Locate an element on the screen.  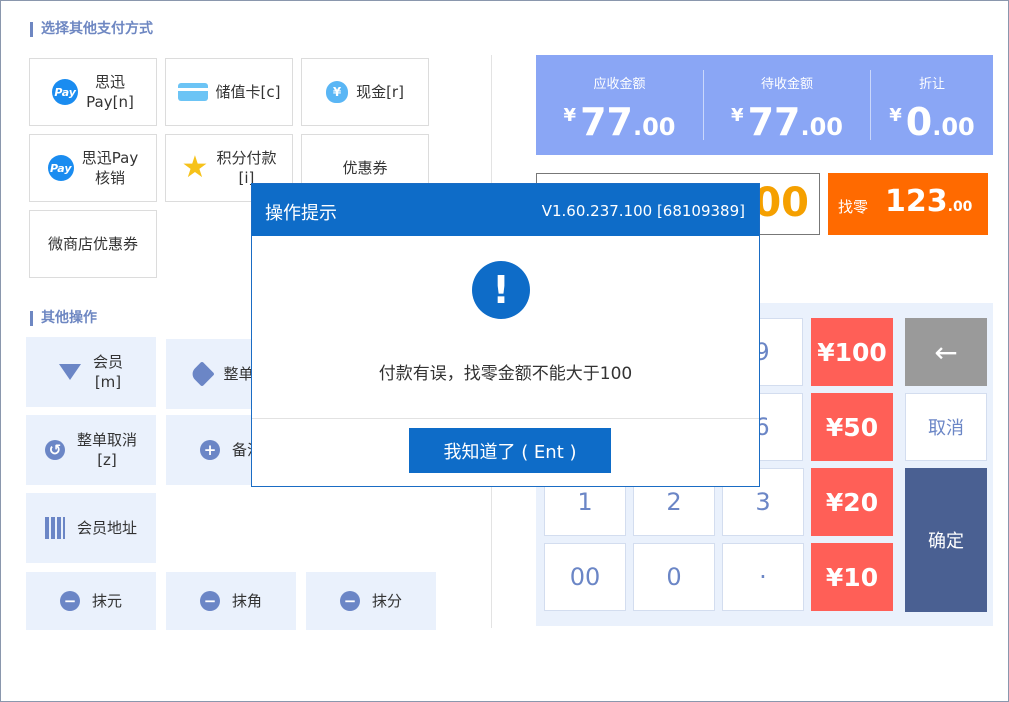
payment-amount-value: 00 is located at coordinates (781, 203).